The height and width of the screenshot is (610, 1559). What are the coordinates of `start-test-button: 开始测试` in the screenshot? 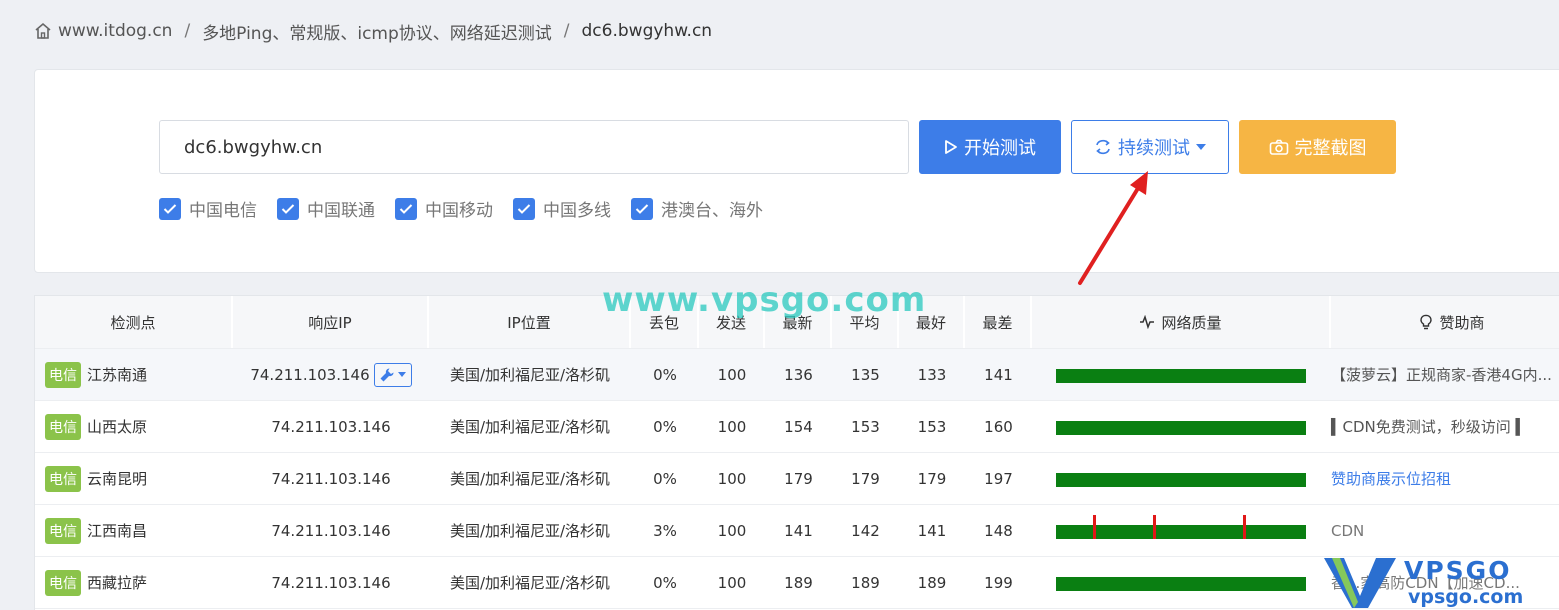 It's located at (990, 147).